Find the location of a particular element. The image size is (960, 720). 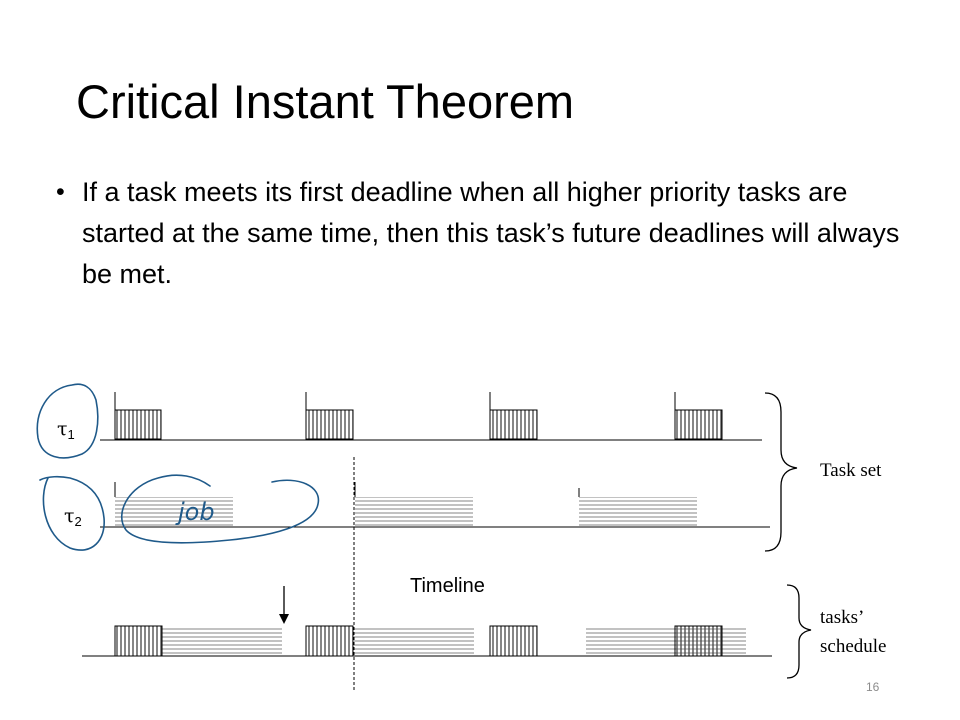

schedule-label-line1: tasks’ is located at coordinates (842, 617).